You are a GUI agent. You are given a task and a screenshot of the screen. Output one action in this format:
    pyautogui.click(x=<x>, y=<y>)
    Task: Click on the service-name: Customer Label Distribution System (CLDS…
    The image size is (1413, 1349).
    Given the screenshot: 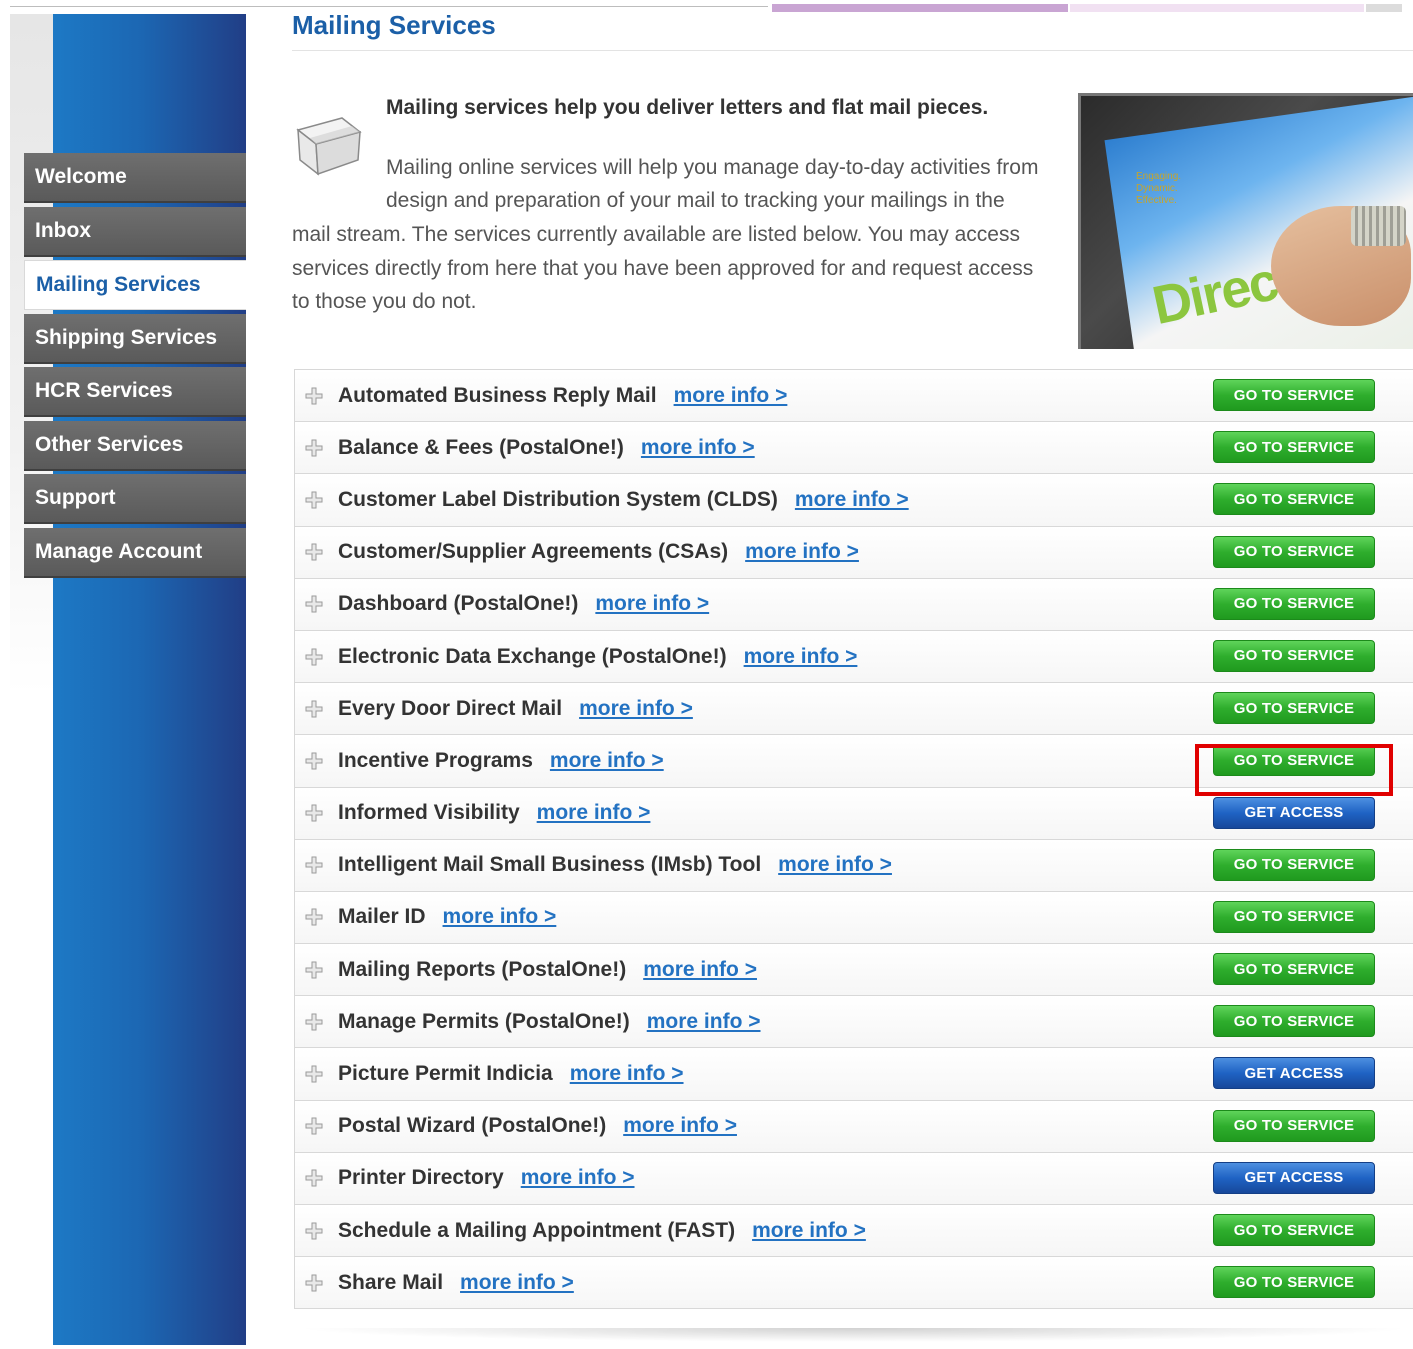 What is the action you would take?
    pyautogui.click(x=558, y=499)
    